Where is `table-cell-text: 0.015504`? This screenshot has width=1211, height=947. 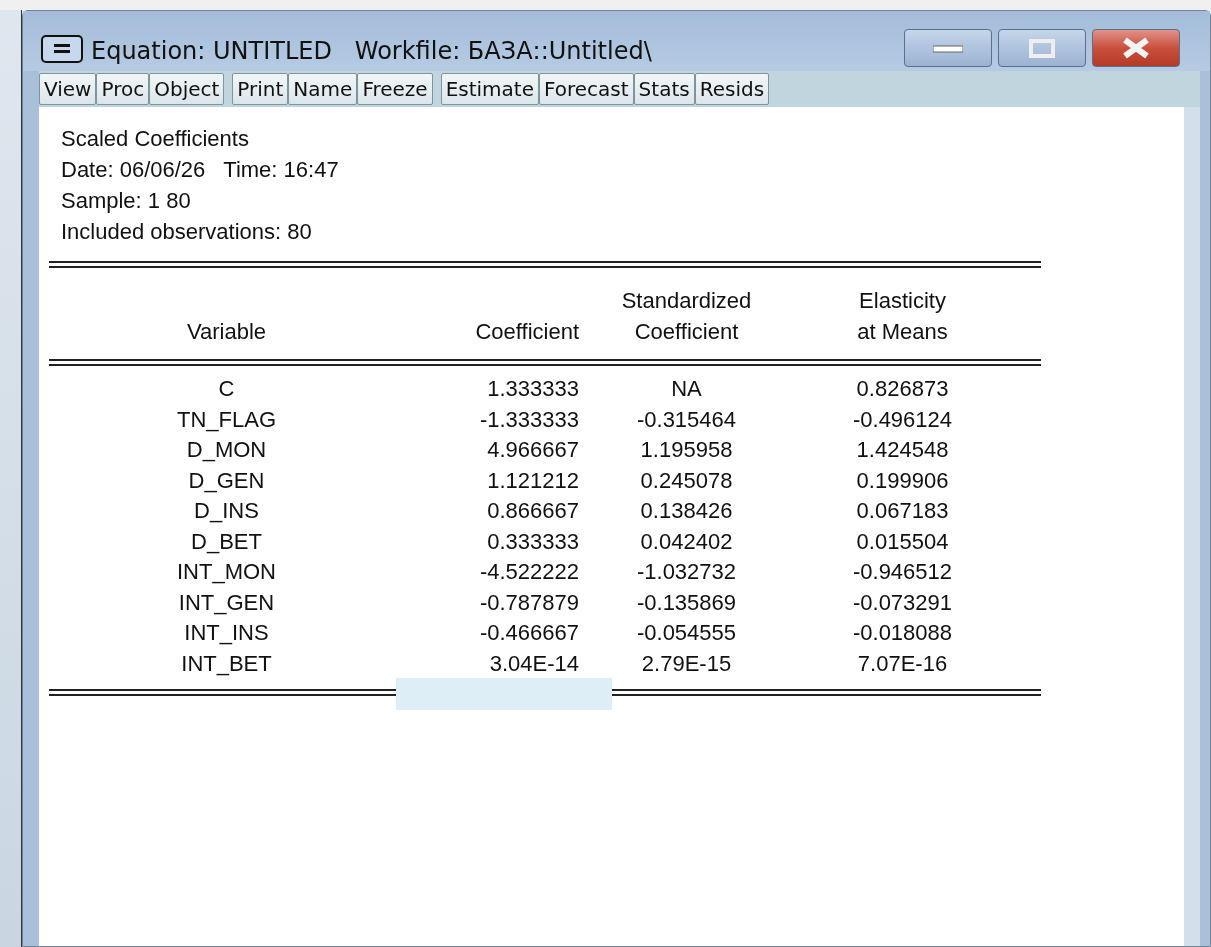 table-cell-text: 0.015504 is located at coordinates (902, 541).